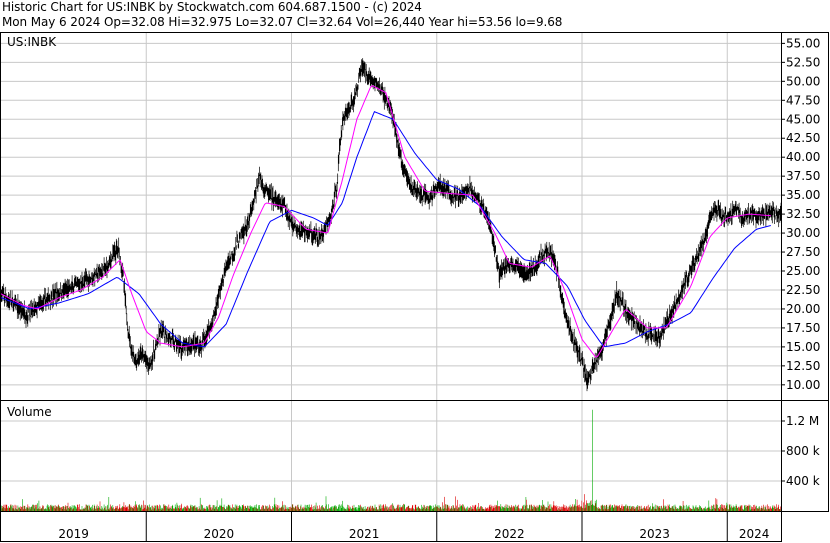 This screenshot has height=543, width=830. What do you see at coordinates (803, 481) in the screenshot?
I see `volume-tick-label: 400 k` at bounding box center [803, 481].